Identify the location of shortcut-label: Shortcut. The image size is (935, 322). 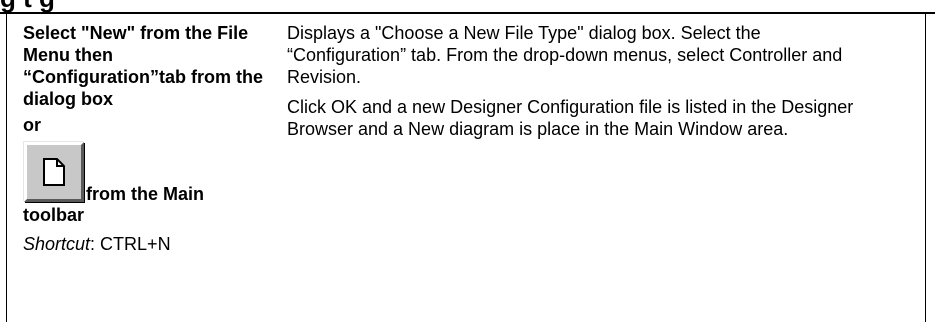
(57, 244).